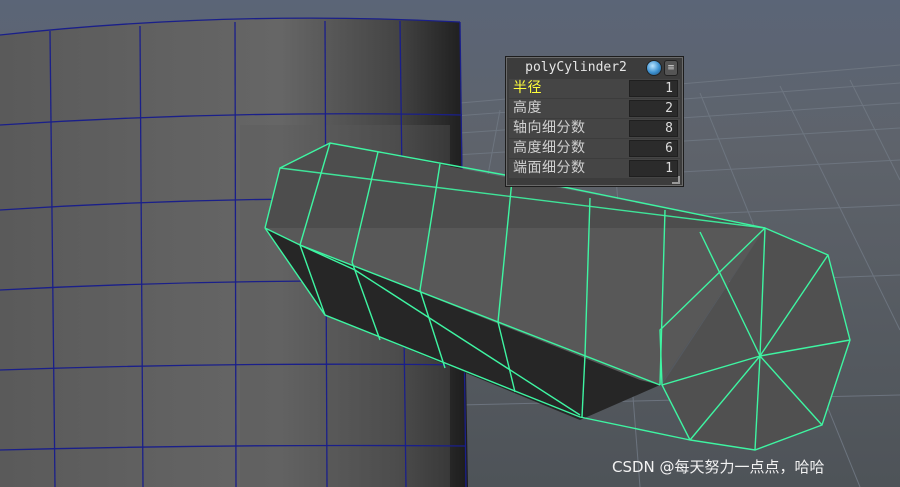 Image resolution: width=900 pixels, height=487 pixels. What do you see at coordinates (594, 88) in the screenshot?
I see `hud-row-radius: 半径 1` at bounding box center [594, 88].